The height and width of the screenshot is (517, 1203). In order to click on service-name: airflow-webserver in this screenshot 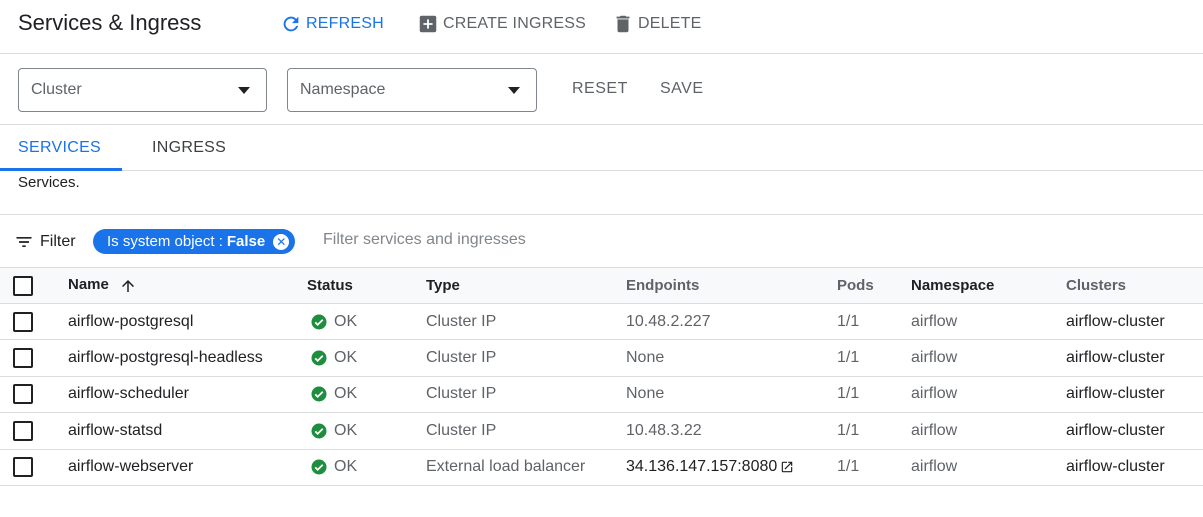, I will do `click(187, 467)`.